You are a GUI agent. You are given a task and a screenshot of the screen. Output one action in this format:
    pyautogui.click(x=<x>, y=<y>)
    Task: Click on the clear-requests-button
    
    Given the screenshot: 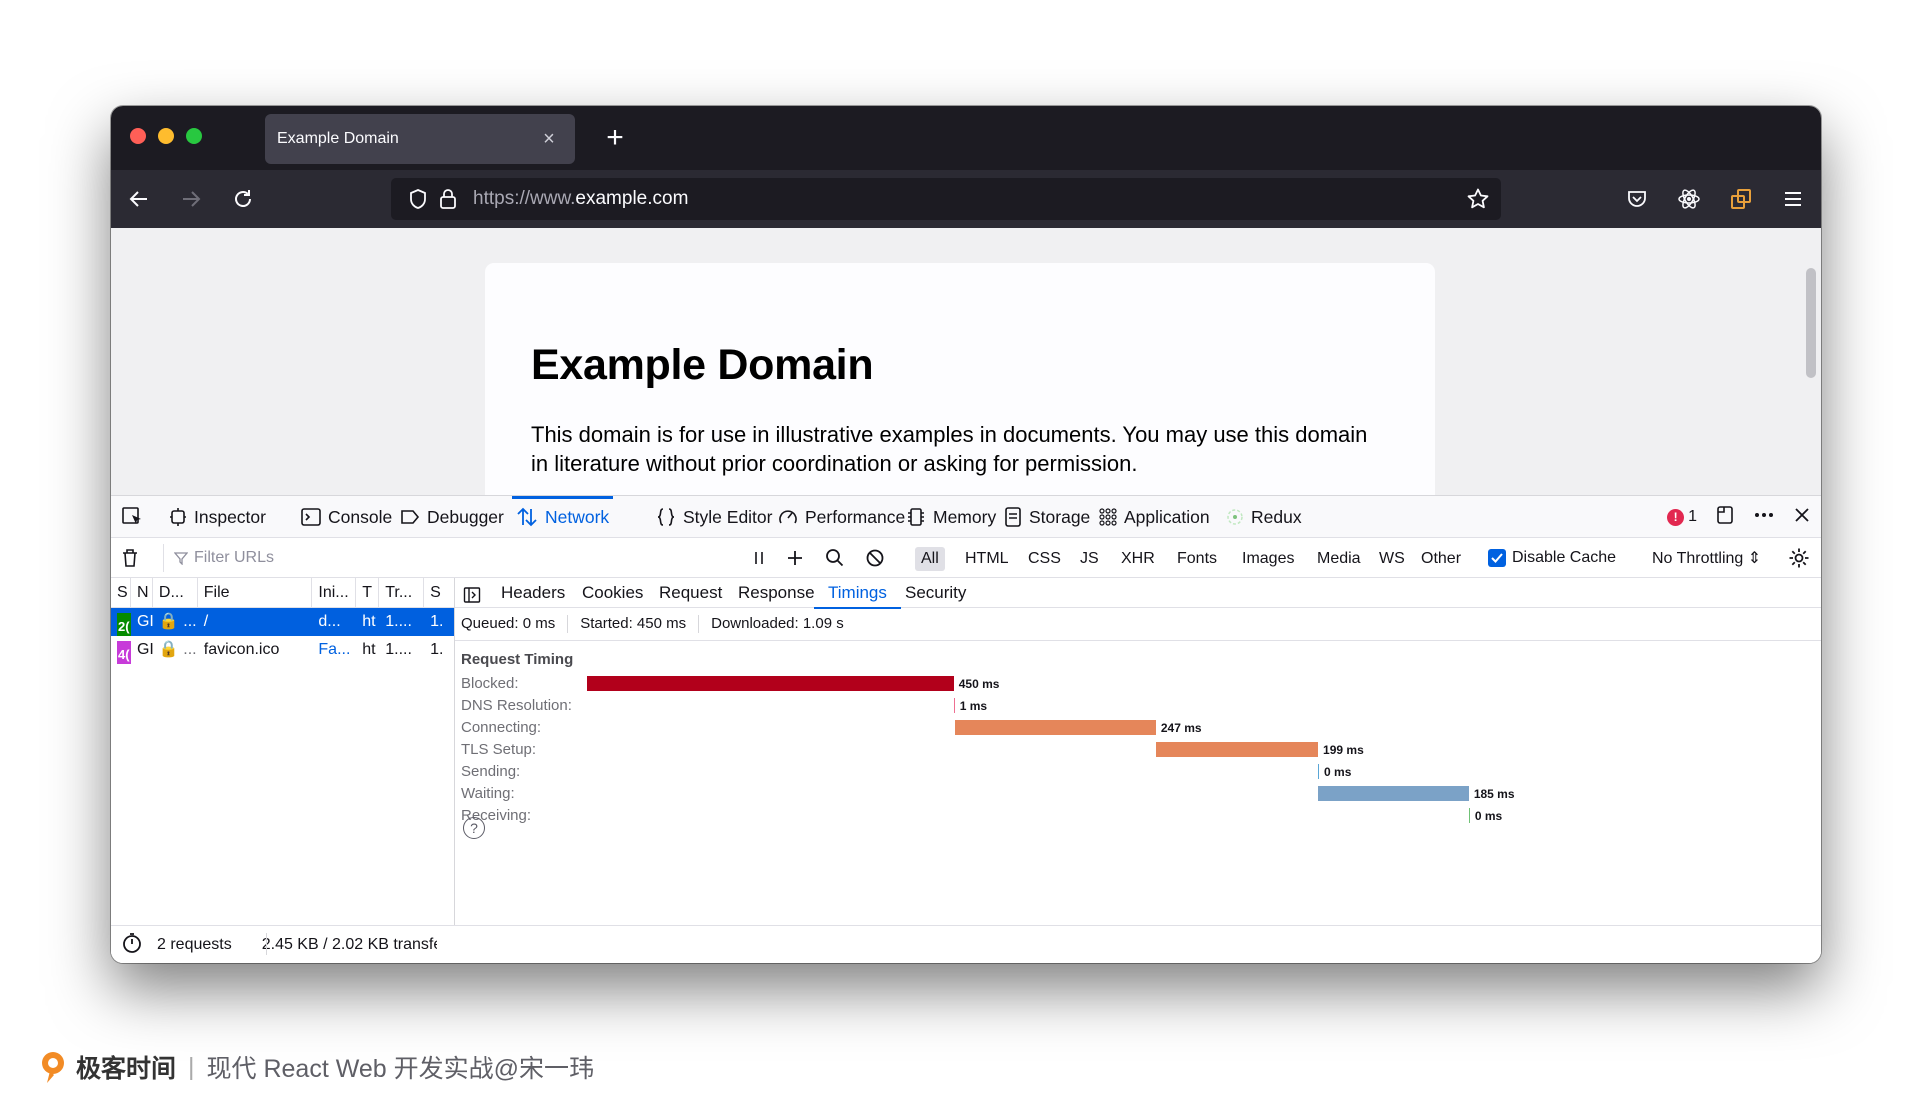 What is the action you would take?
    pyautogui.click(x=130, y=558)
    